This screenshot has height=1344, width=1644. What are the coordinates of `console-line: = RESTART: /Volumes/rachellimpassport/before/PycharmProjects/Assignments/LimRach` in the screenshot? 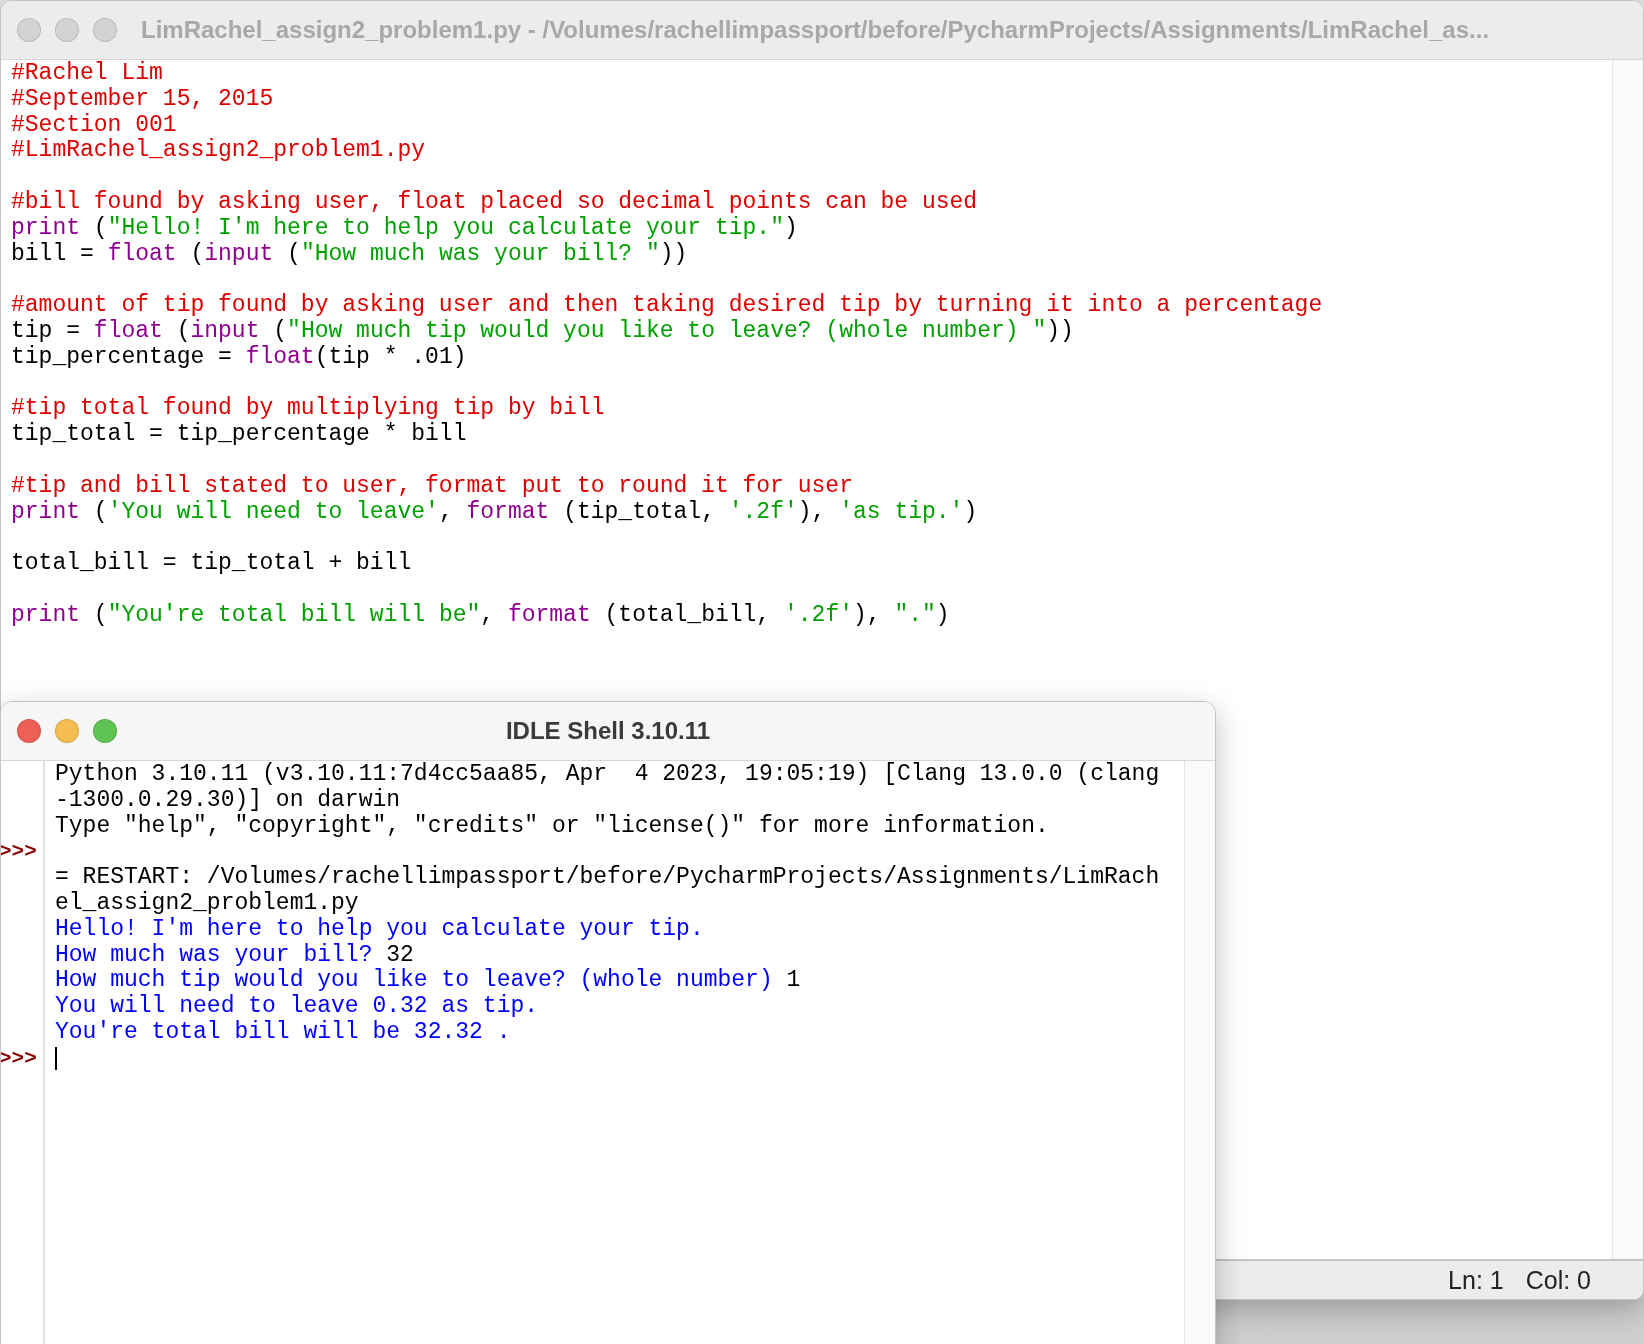 It's located at (608, 878).